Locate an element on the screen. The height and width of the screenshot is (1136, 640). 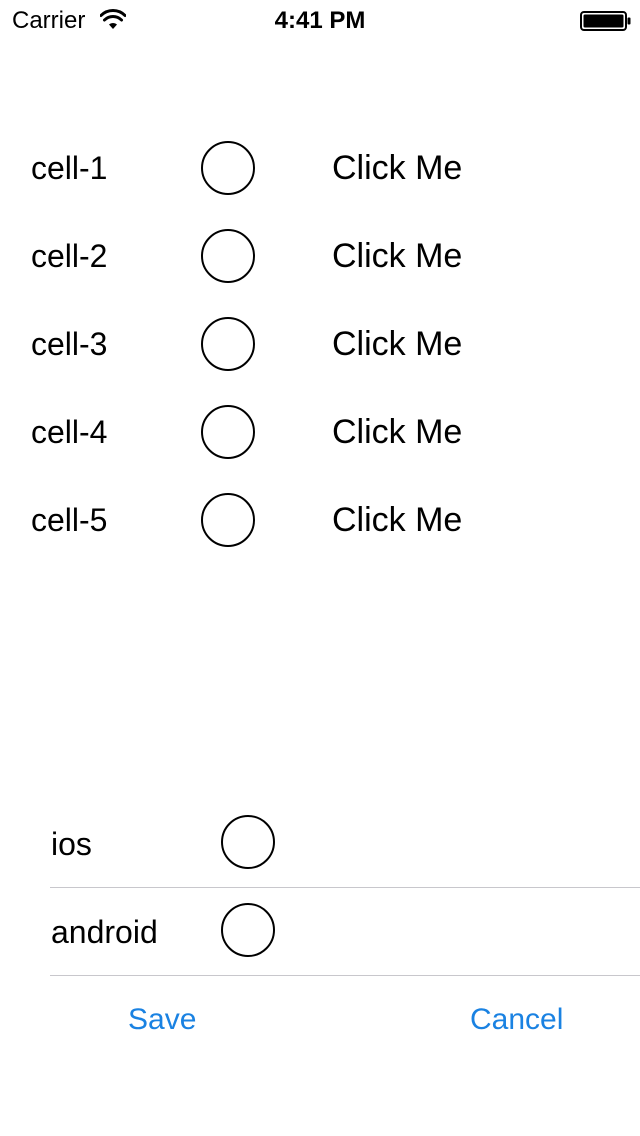
platform-options: ios android is located at coordinates (345, 888).